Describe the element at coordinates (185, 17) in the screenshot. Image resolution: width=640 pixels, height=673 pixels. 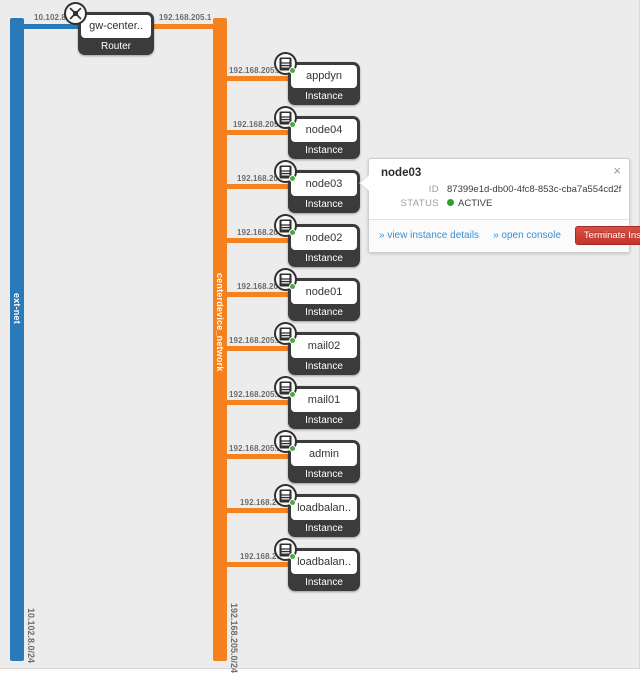
I see `link-label-router-int-ip: 192.168.205.1` at that location.